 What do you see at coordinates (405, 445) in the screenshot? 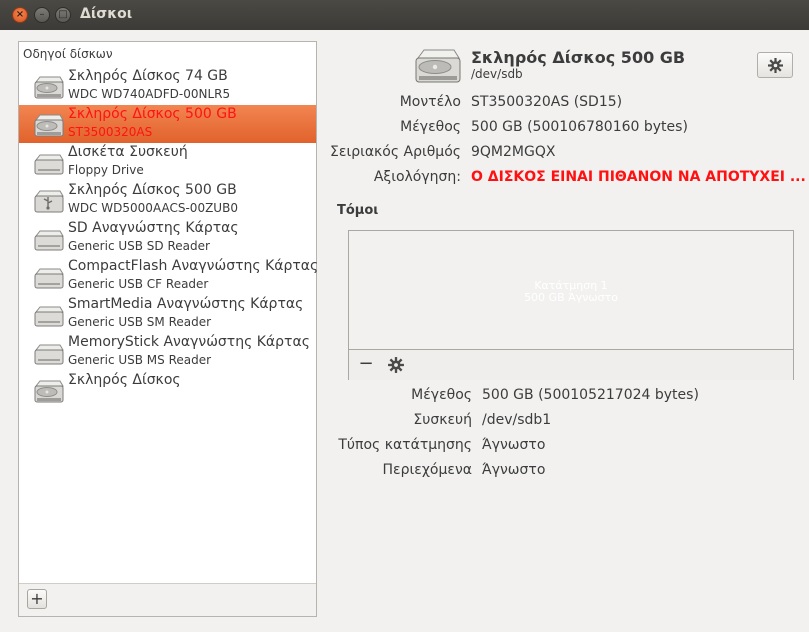
I see `partition-type-label: Τύπος κατάτμησης` at bounding box center [405, 445].